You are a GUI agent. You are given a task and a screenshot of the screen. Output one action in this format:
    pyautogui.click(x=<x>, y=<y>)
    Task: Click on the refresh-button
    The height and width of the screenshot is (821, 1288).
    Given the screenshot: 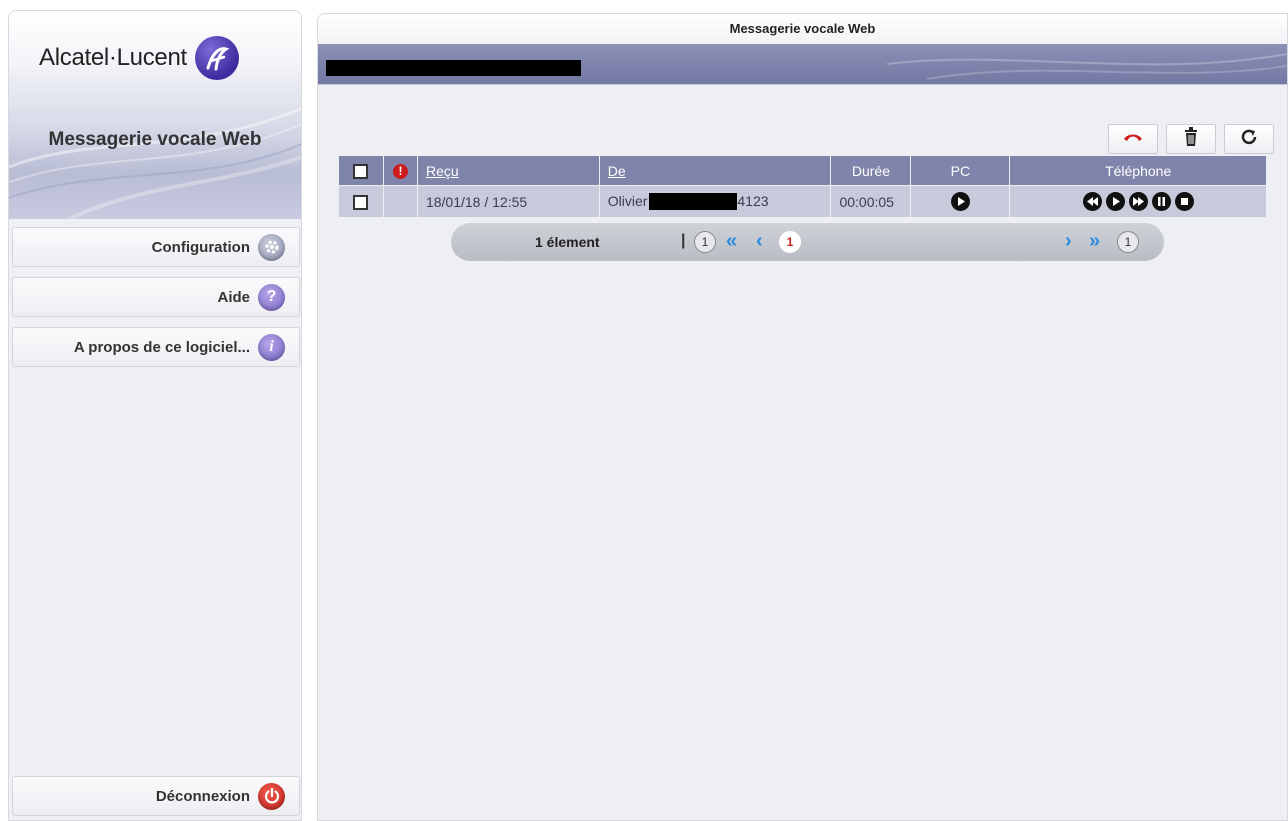 What is the action you would take?
    pyautogui.click(x=1249, y=139)
    